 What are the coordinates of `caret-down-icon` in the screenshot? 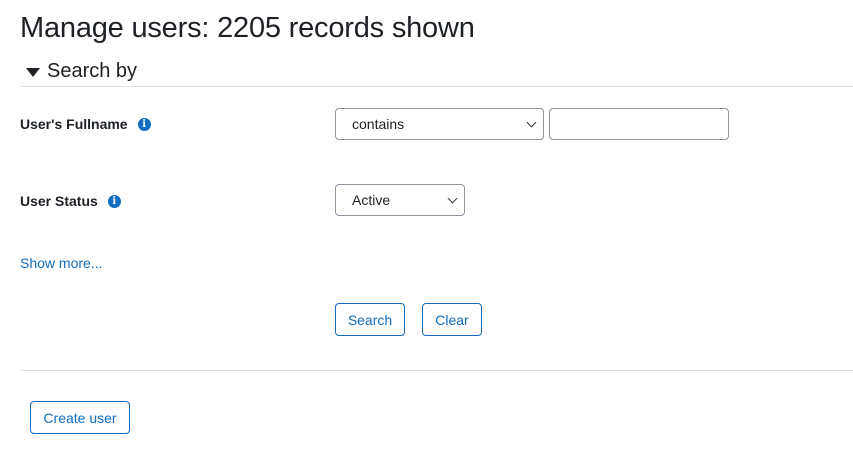 It's located at (33, 72).